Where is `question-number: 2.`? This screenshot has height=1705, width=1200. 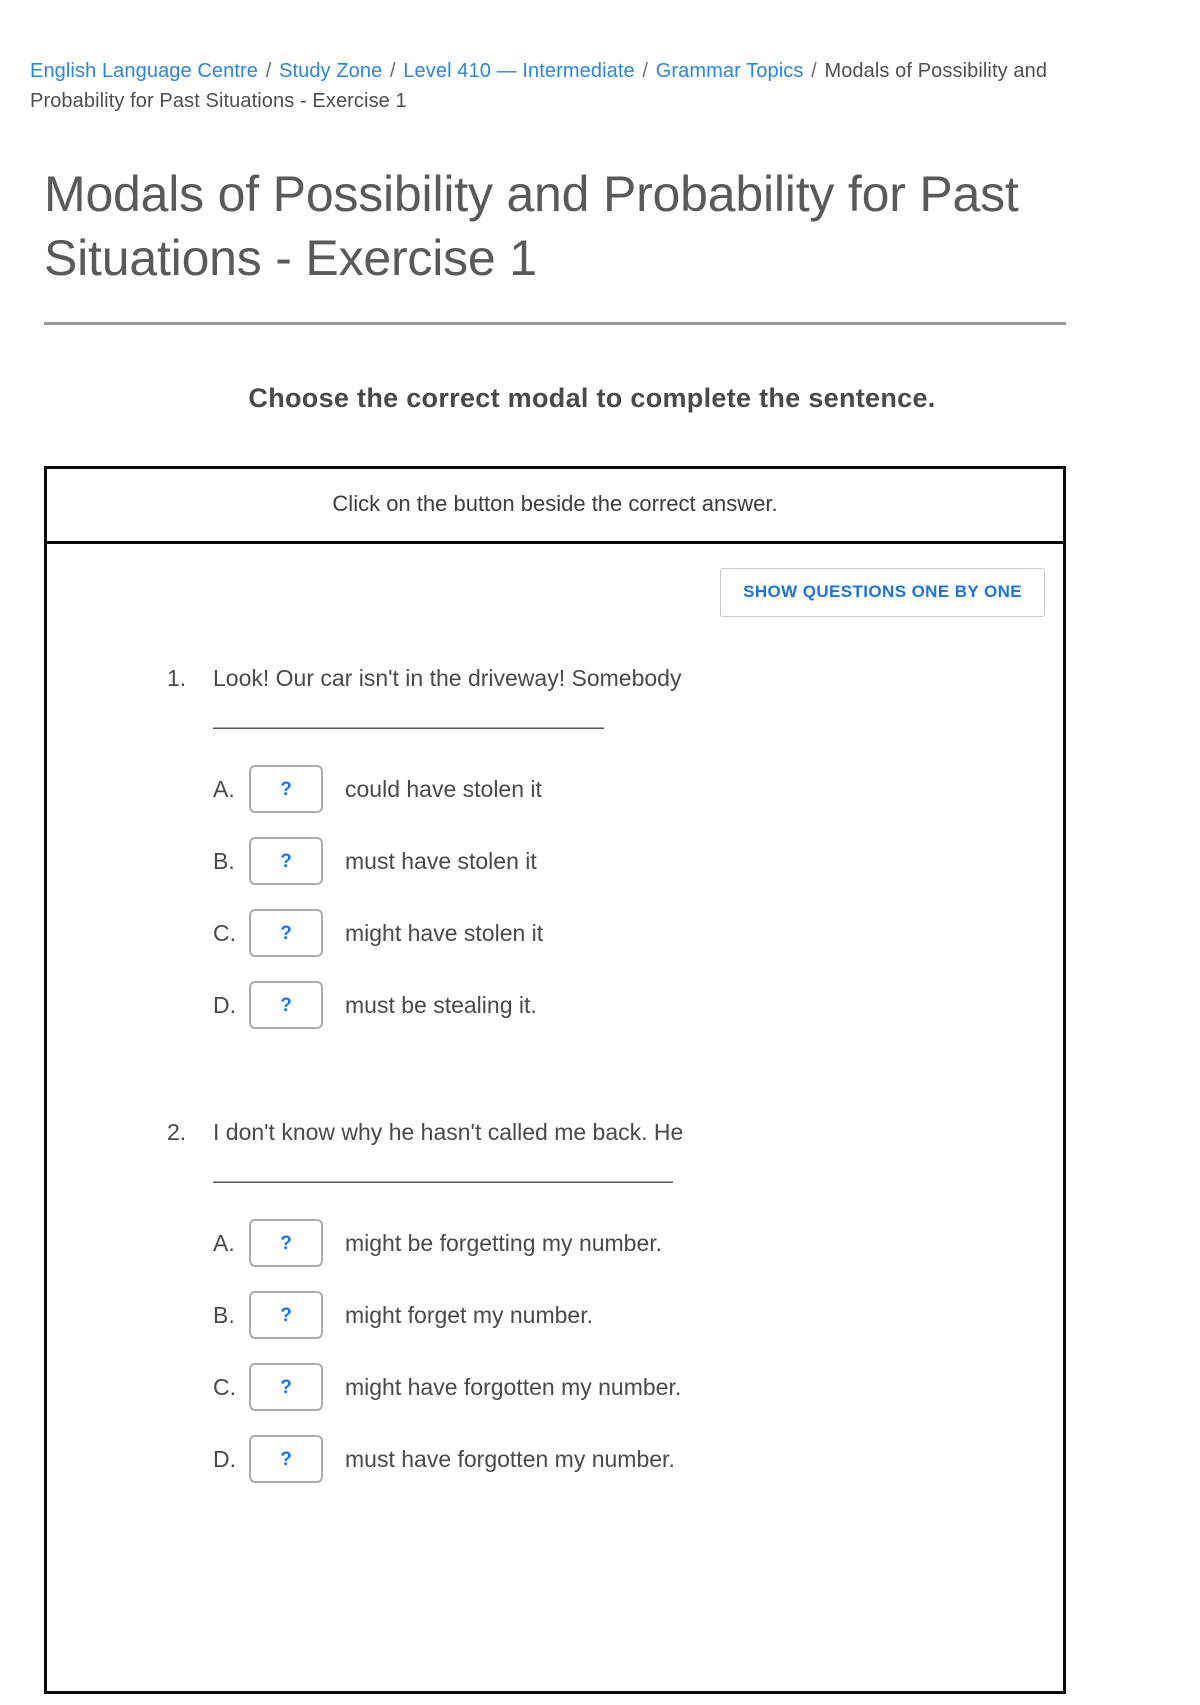
question-number: 2. is located at coordinates (177, 1132).